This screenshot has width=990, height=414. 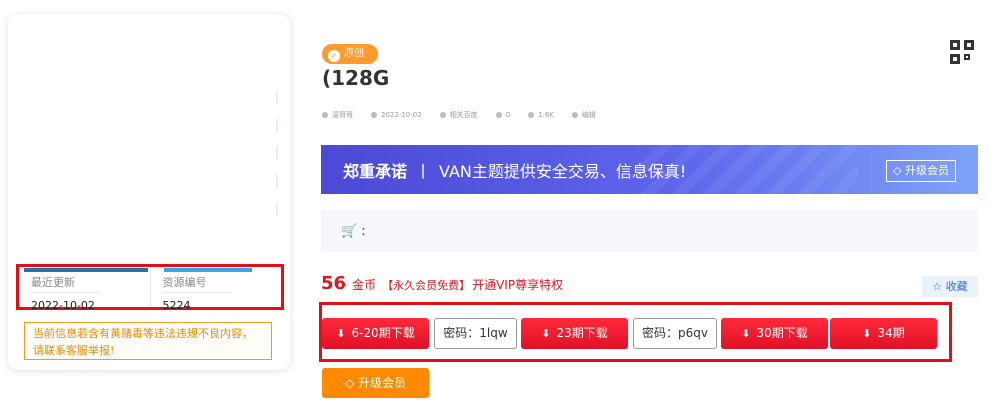 What do you see at coordinates (426, 285) in the screenshot?
I see `member-free-text: 【永久会员免费】` at bounding box center [426, 285].